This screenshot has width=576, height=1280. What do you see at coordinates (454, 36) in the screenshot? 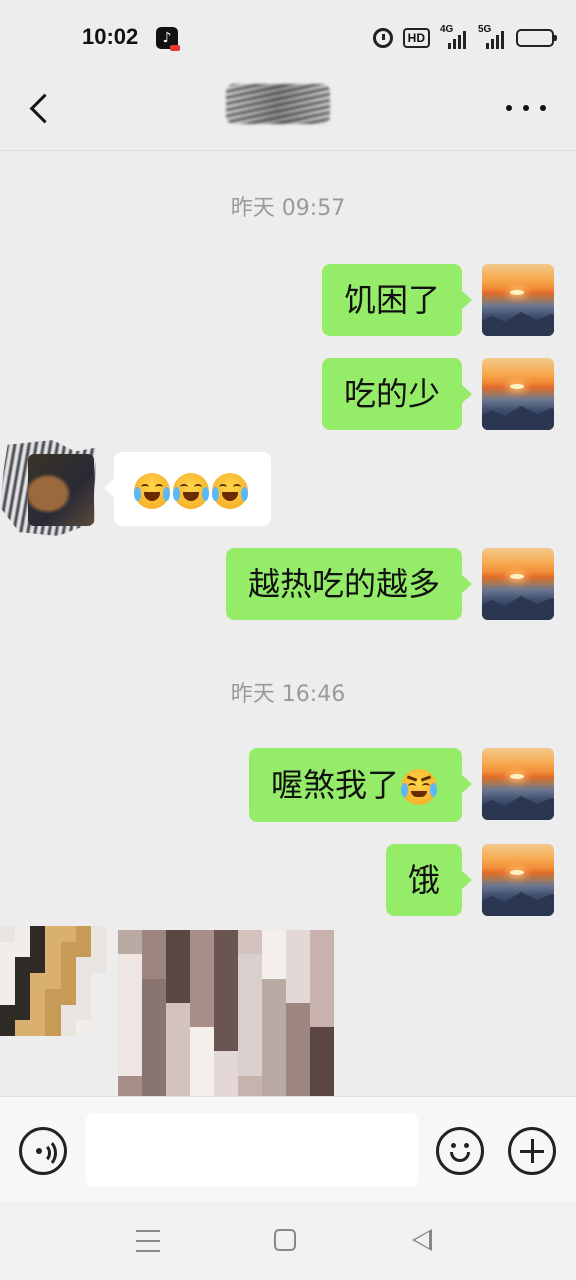
I see `signal-4g-icon: 4G` at bounding box center [454, 36].